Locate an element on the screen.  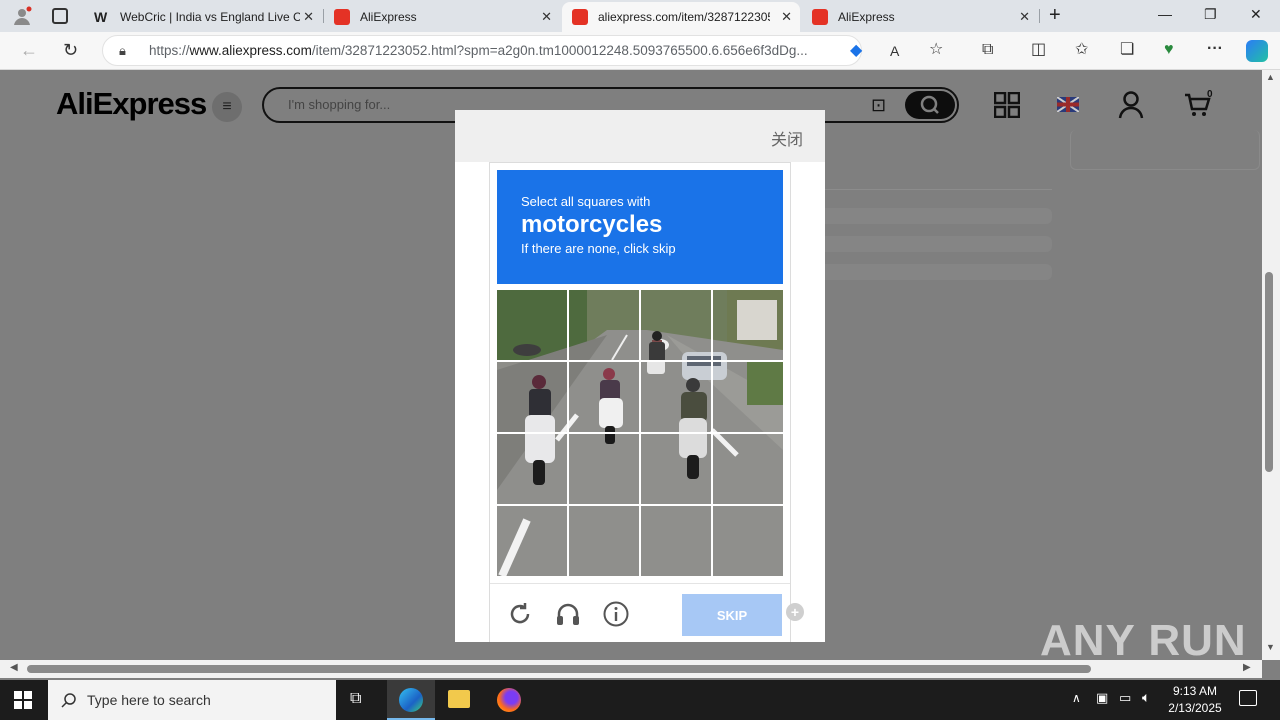
plus-icon: + is located at coordinates (795, 612).